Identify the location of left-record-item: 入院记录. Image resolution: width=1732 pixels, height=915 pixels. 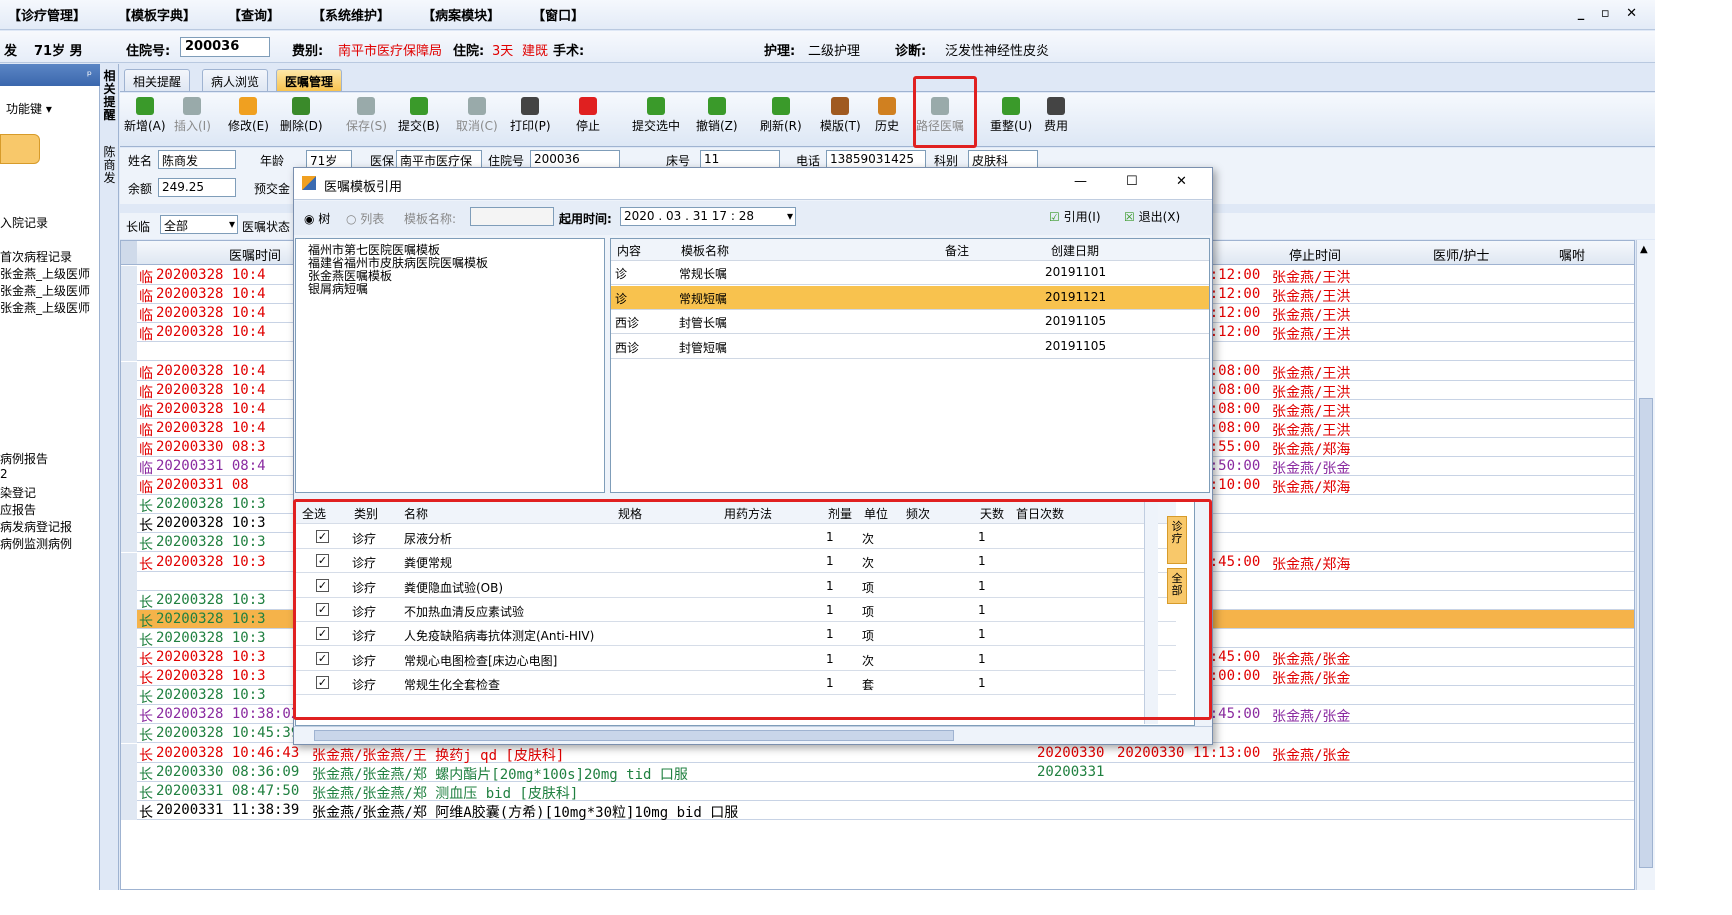
(24, 222).